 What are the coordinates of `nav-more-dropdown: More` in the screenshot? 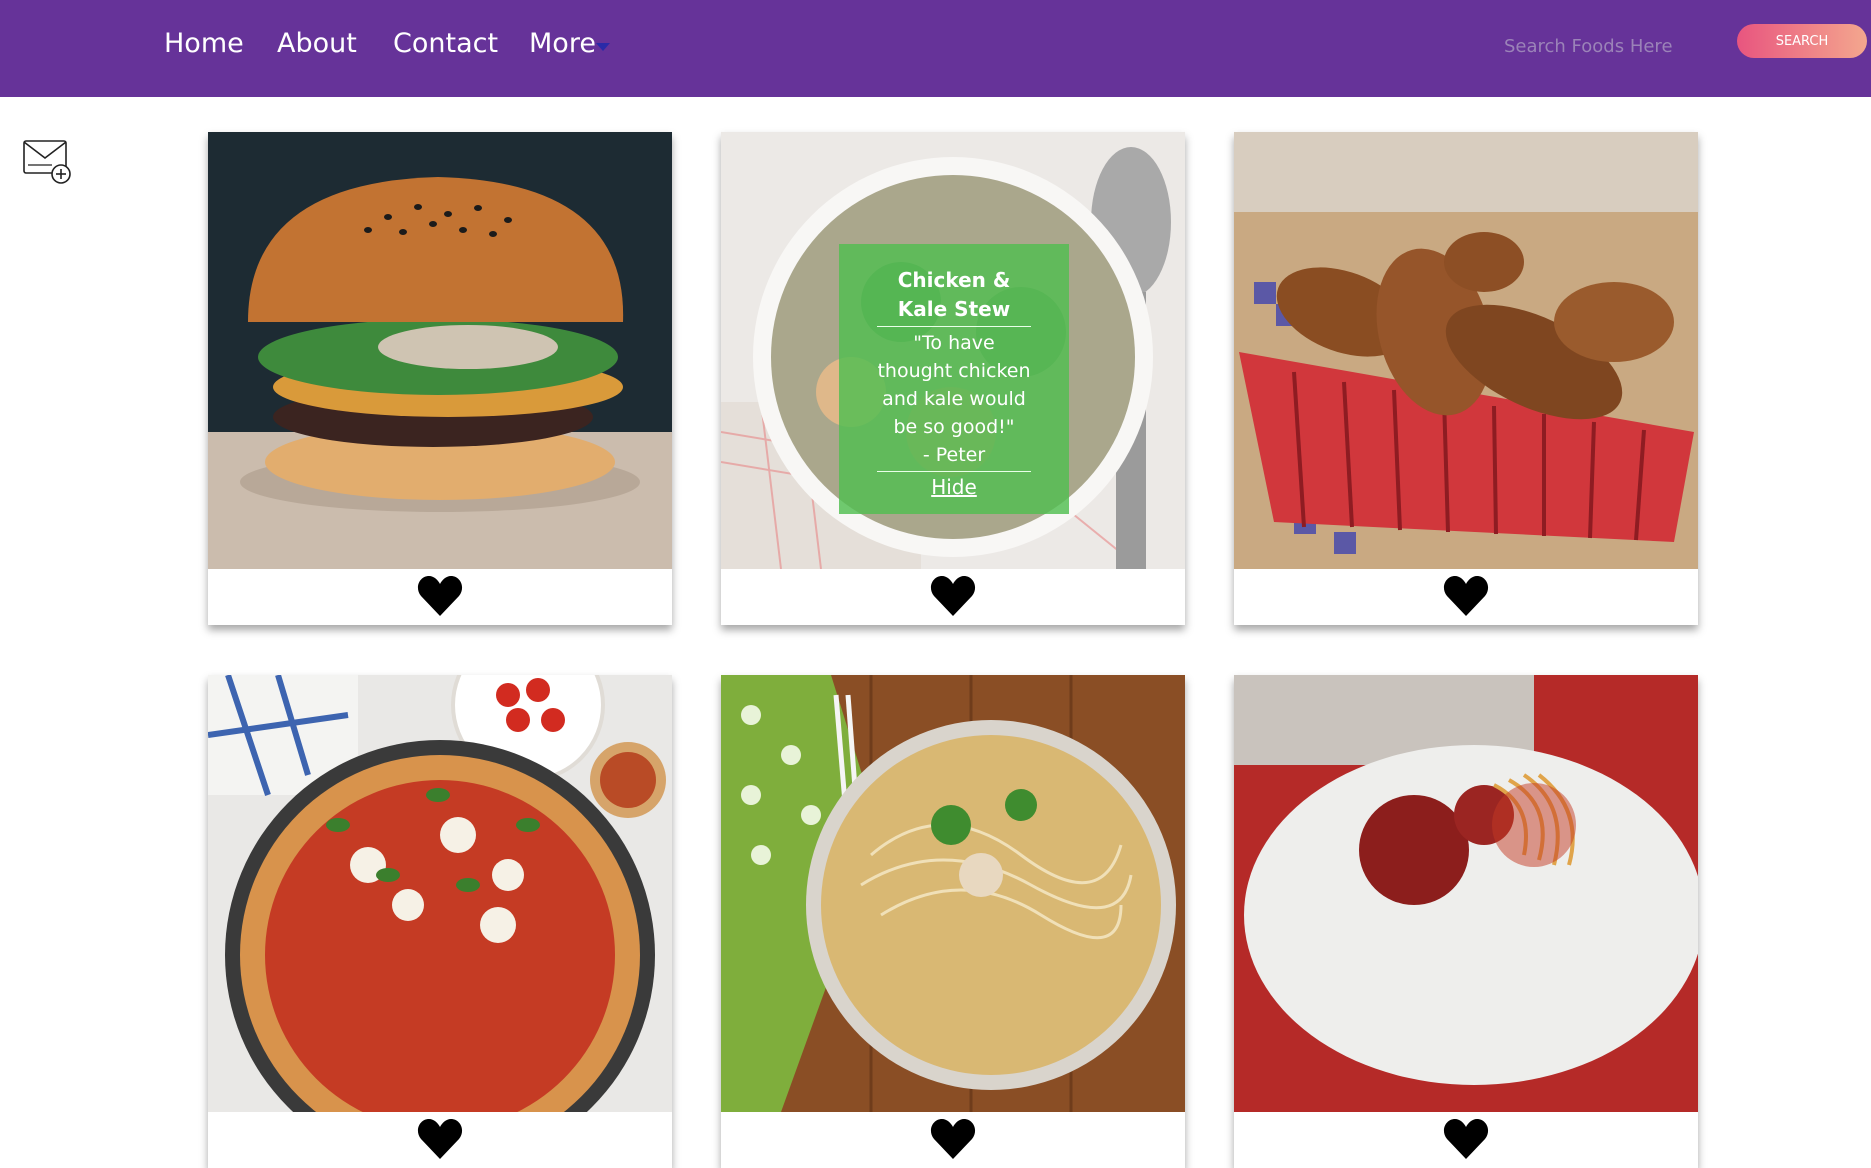 It's located at (562, 43).